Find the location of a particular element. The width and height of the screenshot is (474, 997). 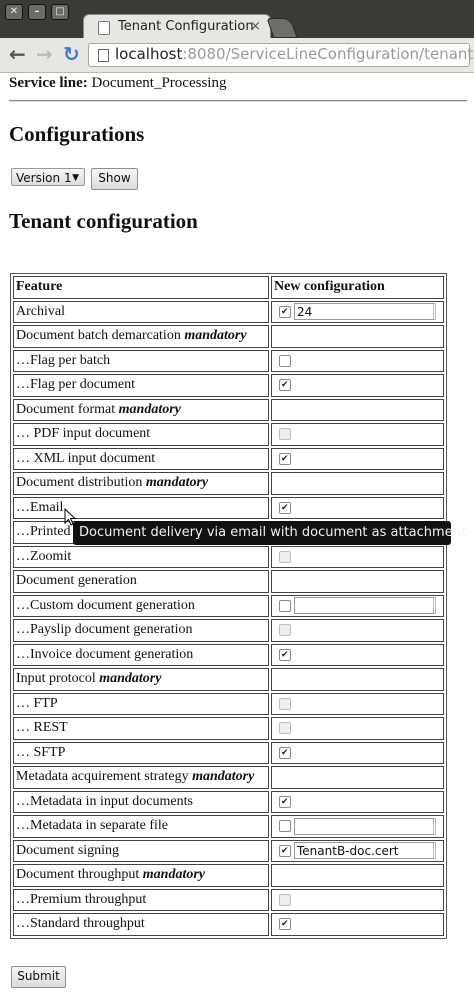

table-row: …Metadata in input documents is located at coordinates (228, 801).